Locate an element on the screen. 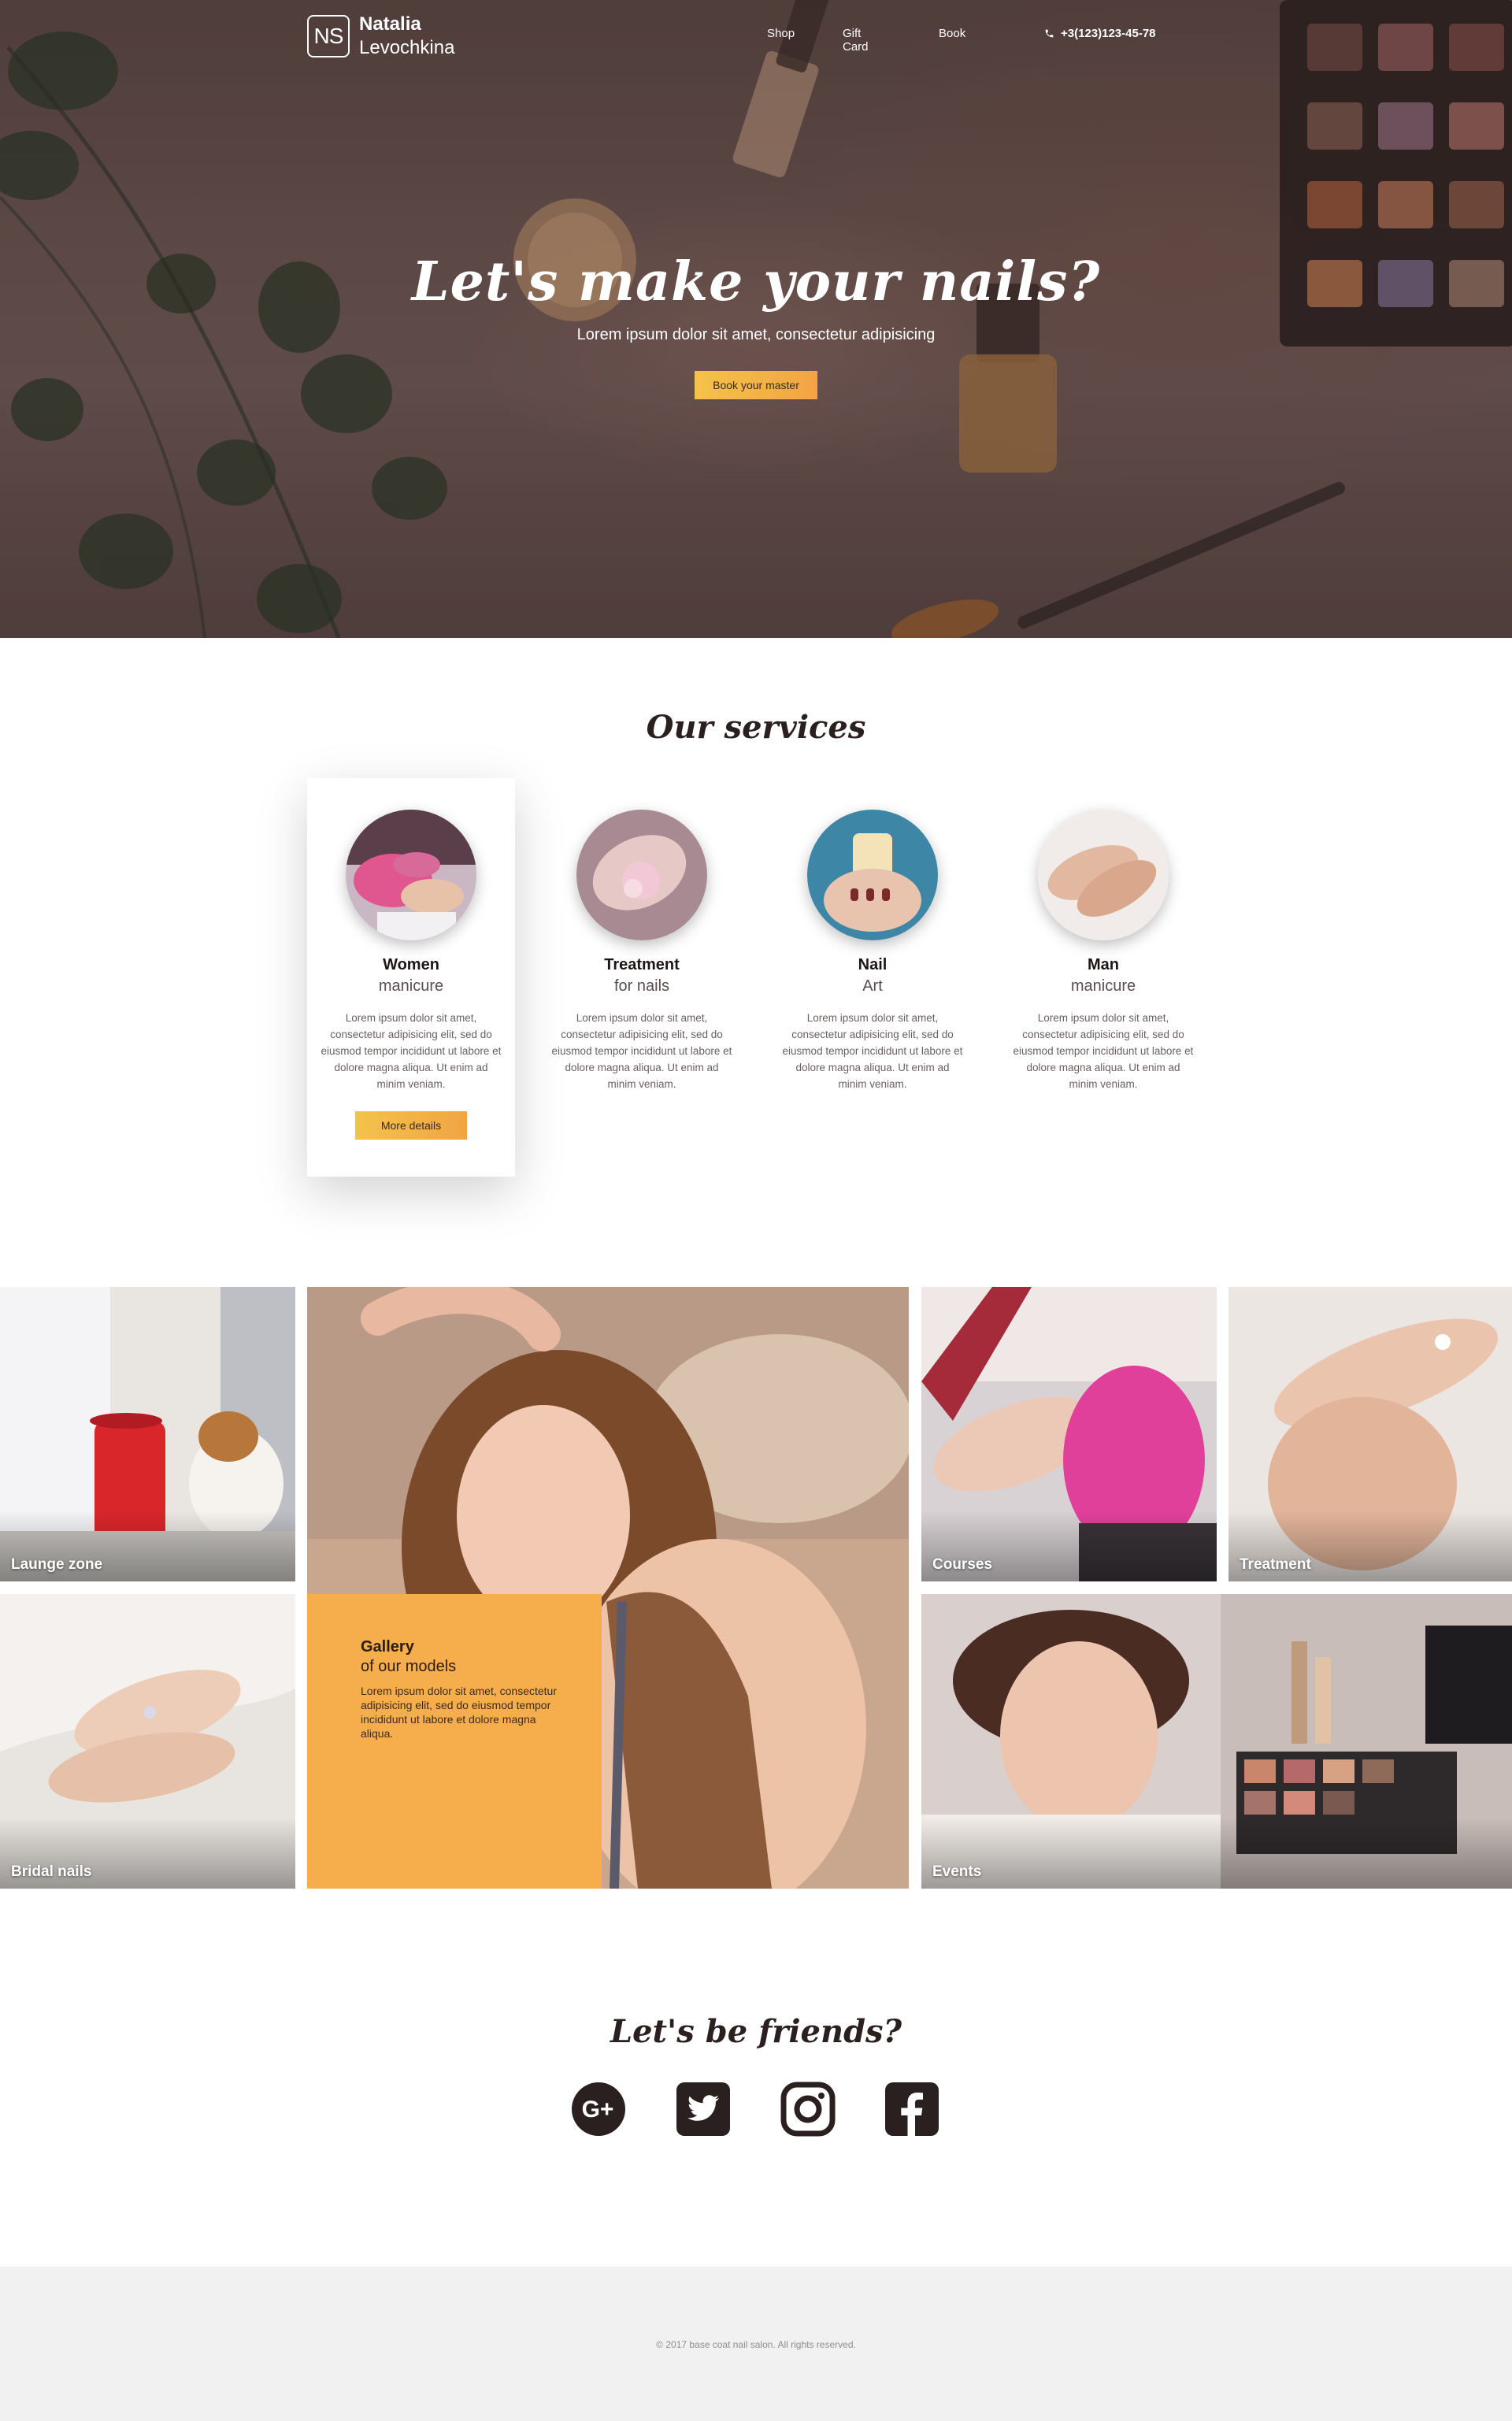  service-name: Man is located at coordinates (1103, 964).